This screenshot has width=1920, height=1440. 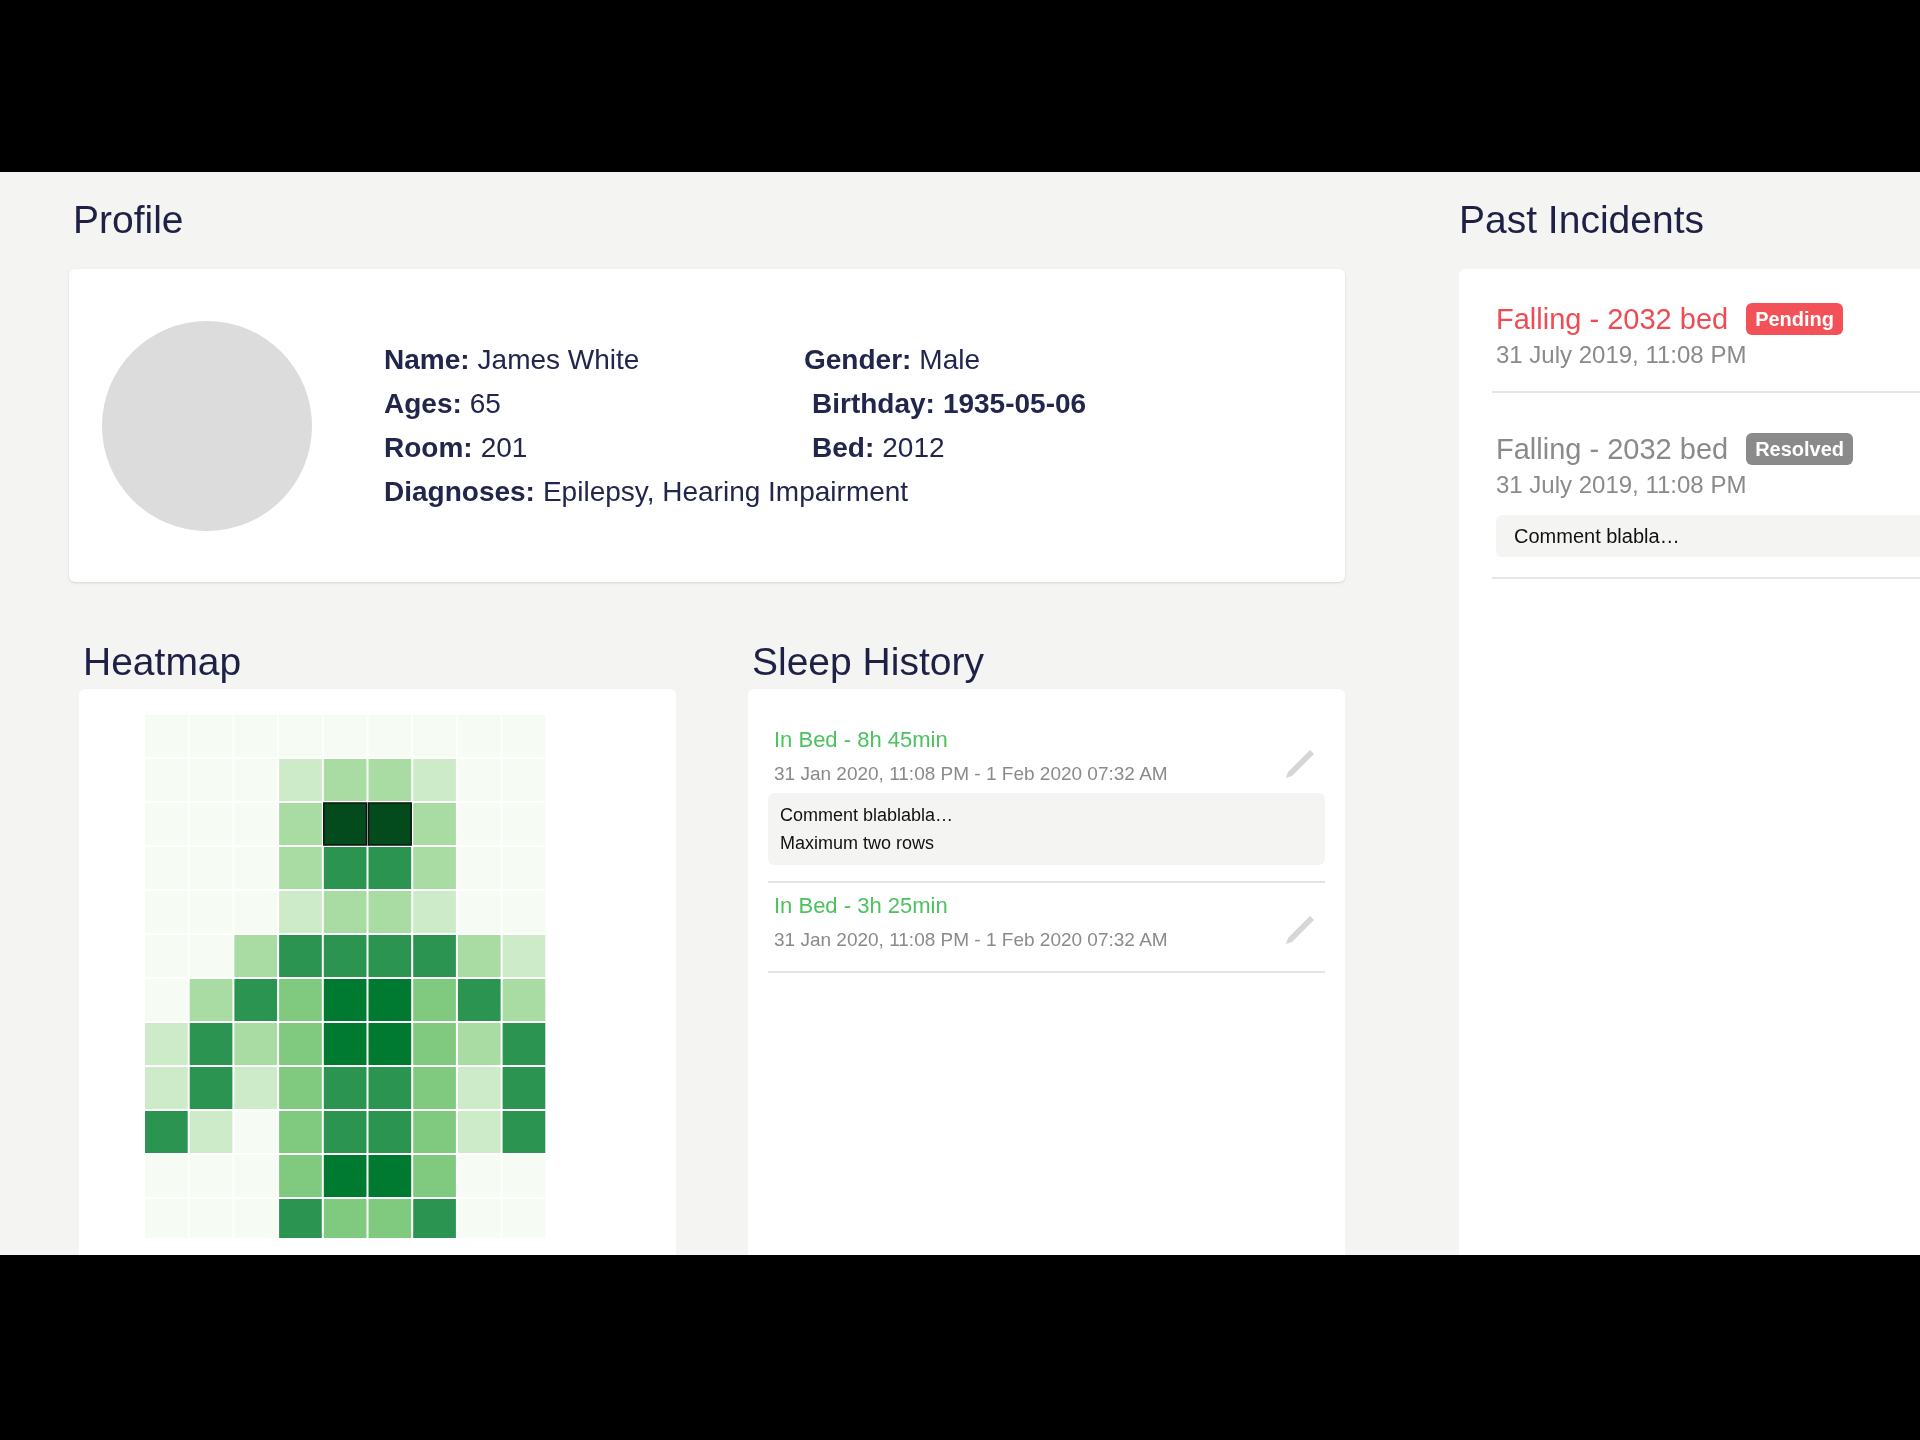 I want to click on section-title: Profile, so click(x=129, y=220).